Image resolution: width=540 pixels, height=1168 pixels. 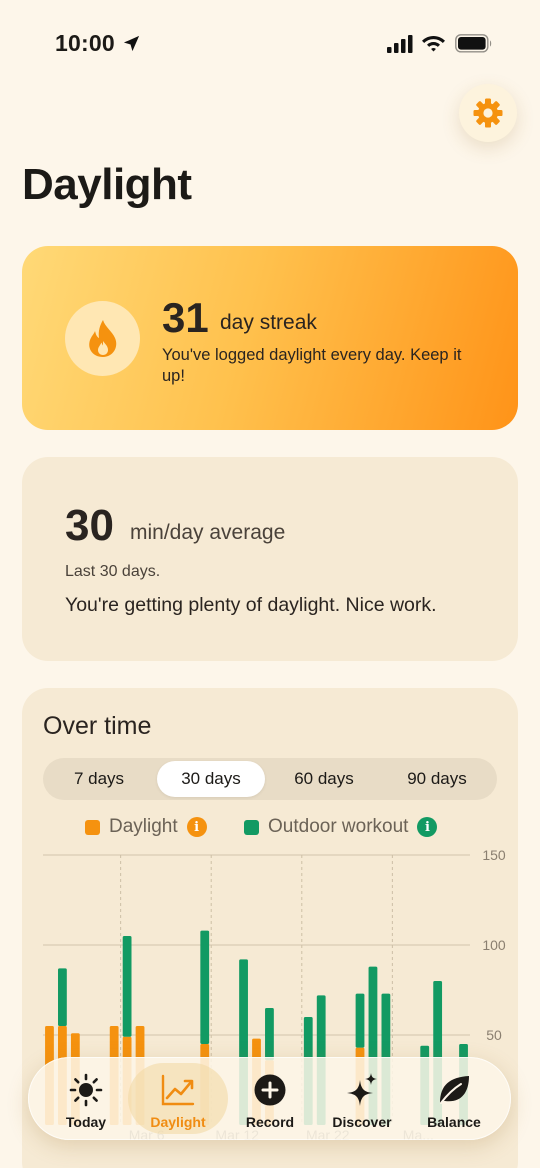 I want to click on tab-today: Today, so click(x=86, y=1098).